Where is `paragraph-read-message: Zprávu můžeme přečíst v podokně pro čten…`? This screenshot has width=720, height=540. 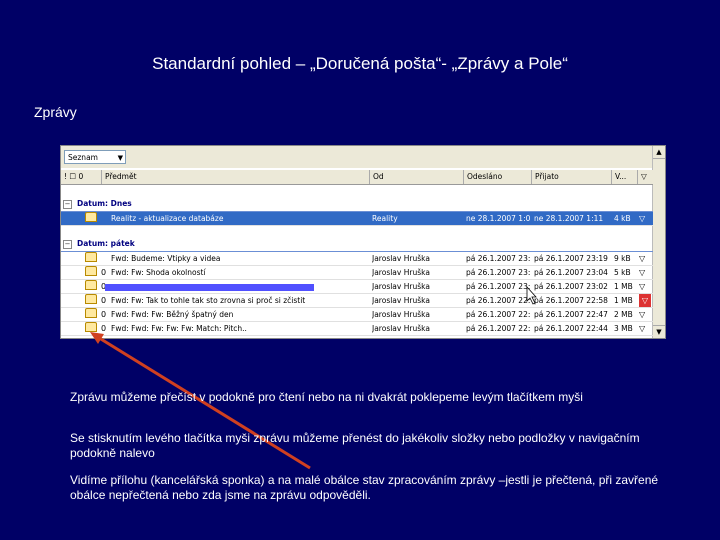 paragraph-read-message: Zprávu můžeme přečíst v podokně pro čten… is located at coordinates (326, 397).